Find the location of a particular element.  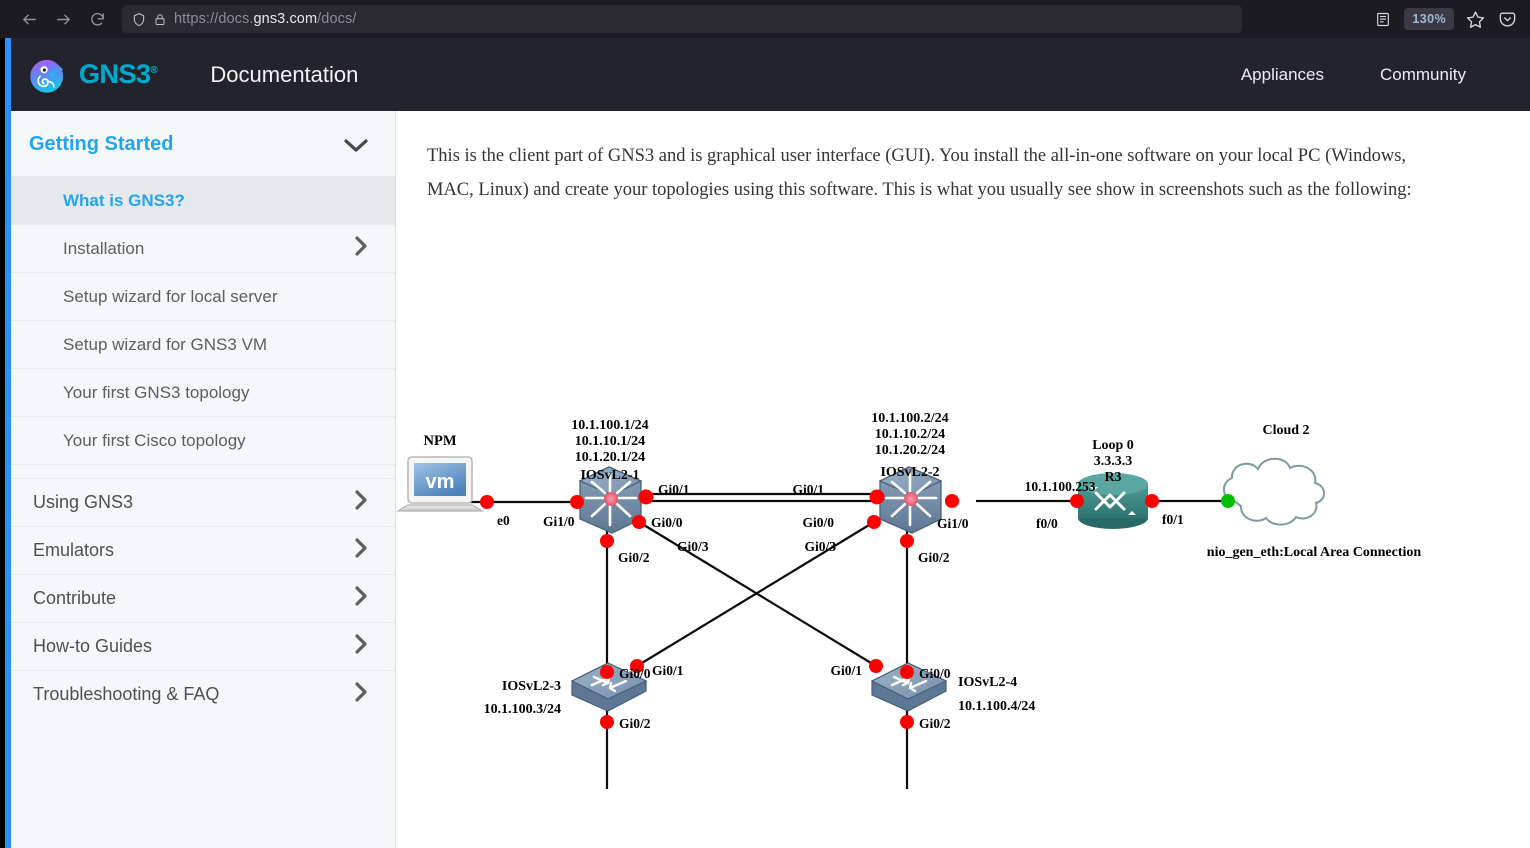

label-sw1-gi0-1: Gi0/1 is located at coordinates (674, 489).